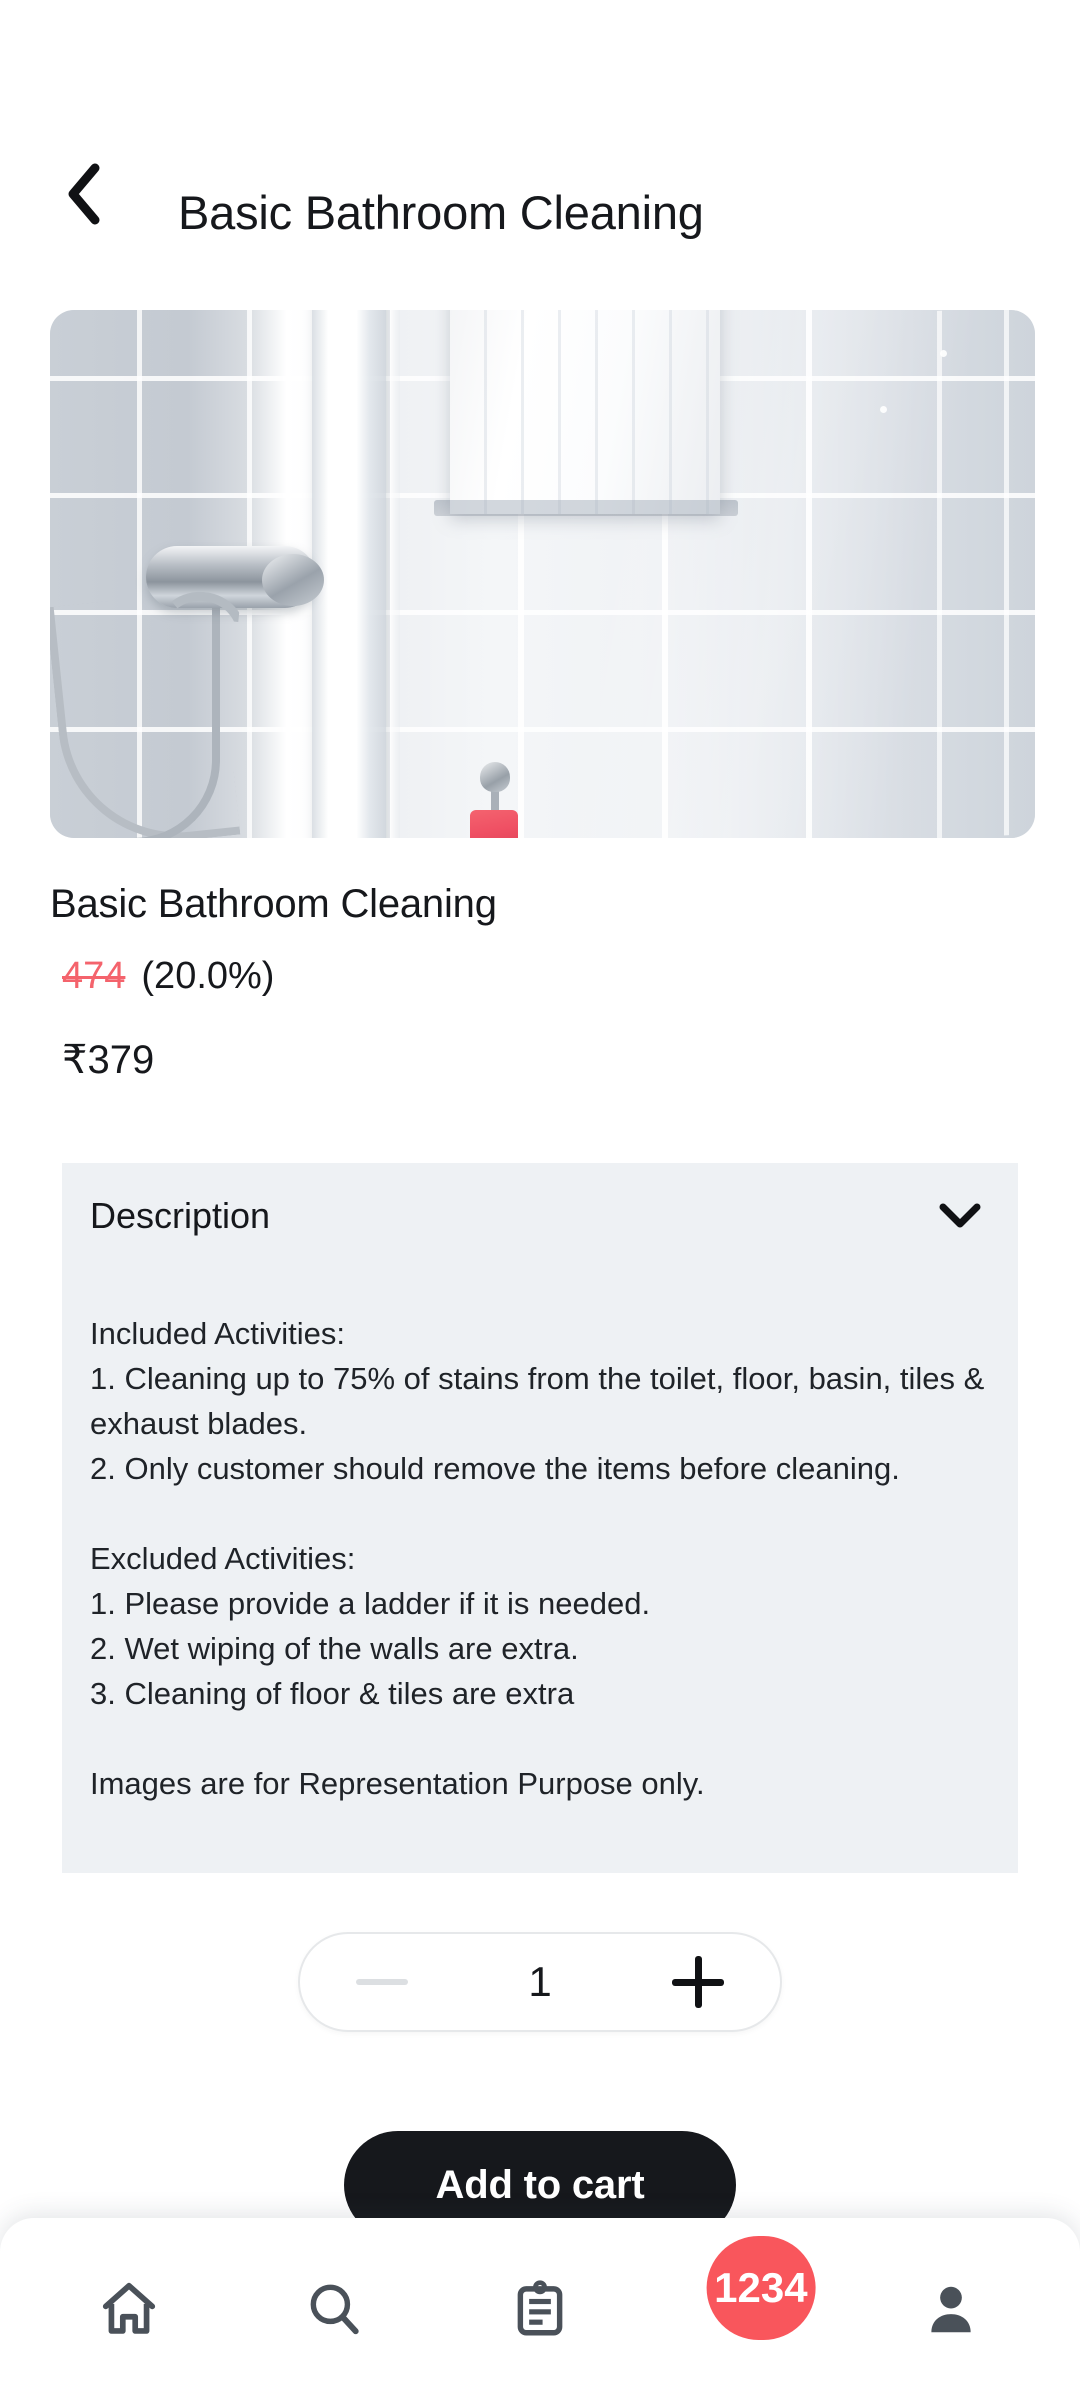 The height and width of the screenshot is (2400, 1080). What do you see at coordinates (177, 722) in the screenshot?
I see `shower-hose-loop` at bounding box center [177, 722].